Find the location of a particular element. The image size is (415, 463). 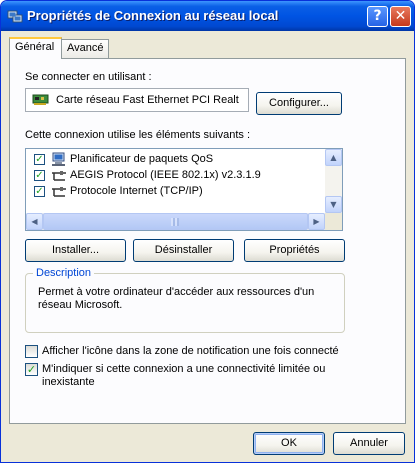

tab-advanced: Avancé is located at coordinates (85, 48).